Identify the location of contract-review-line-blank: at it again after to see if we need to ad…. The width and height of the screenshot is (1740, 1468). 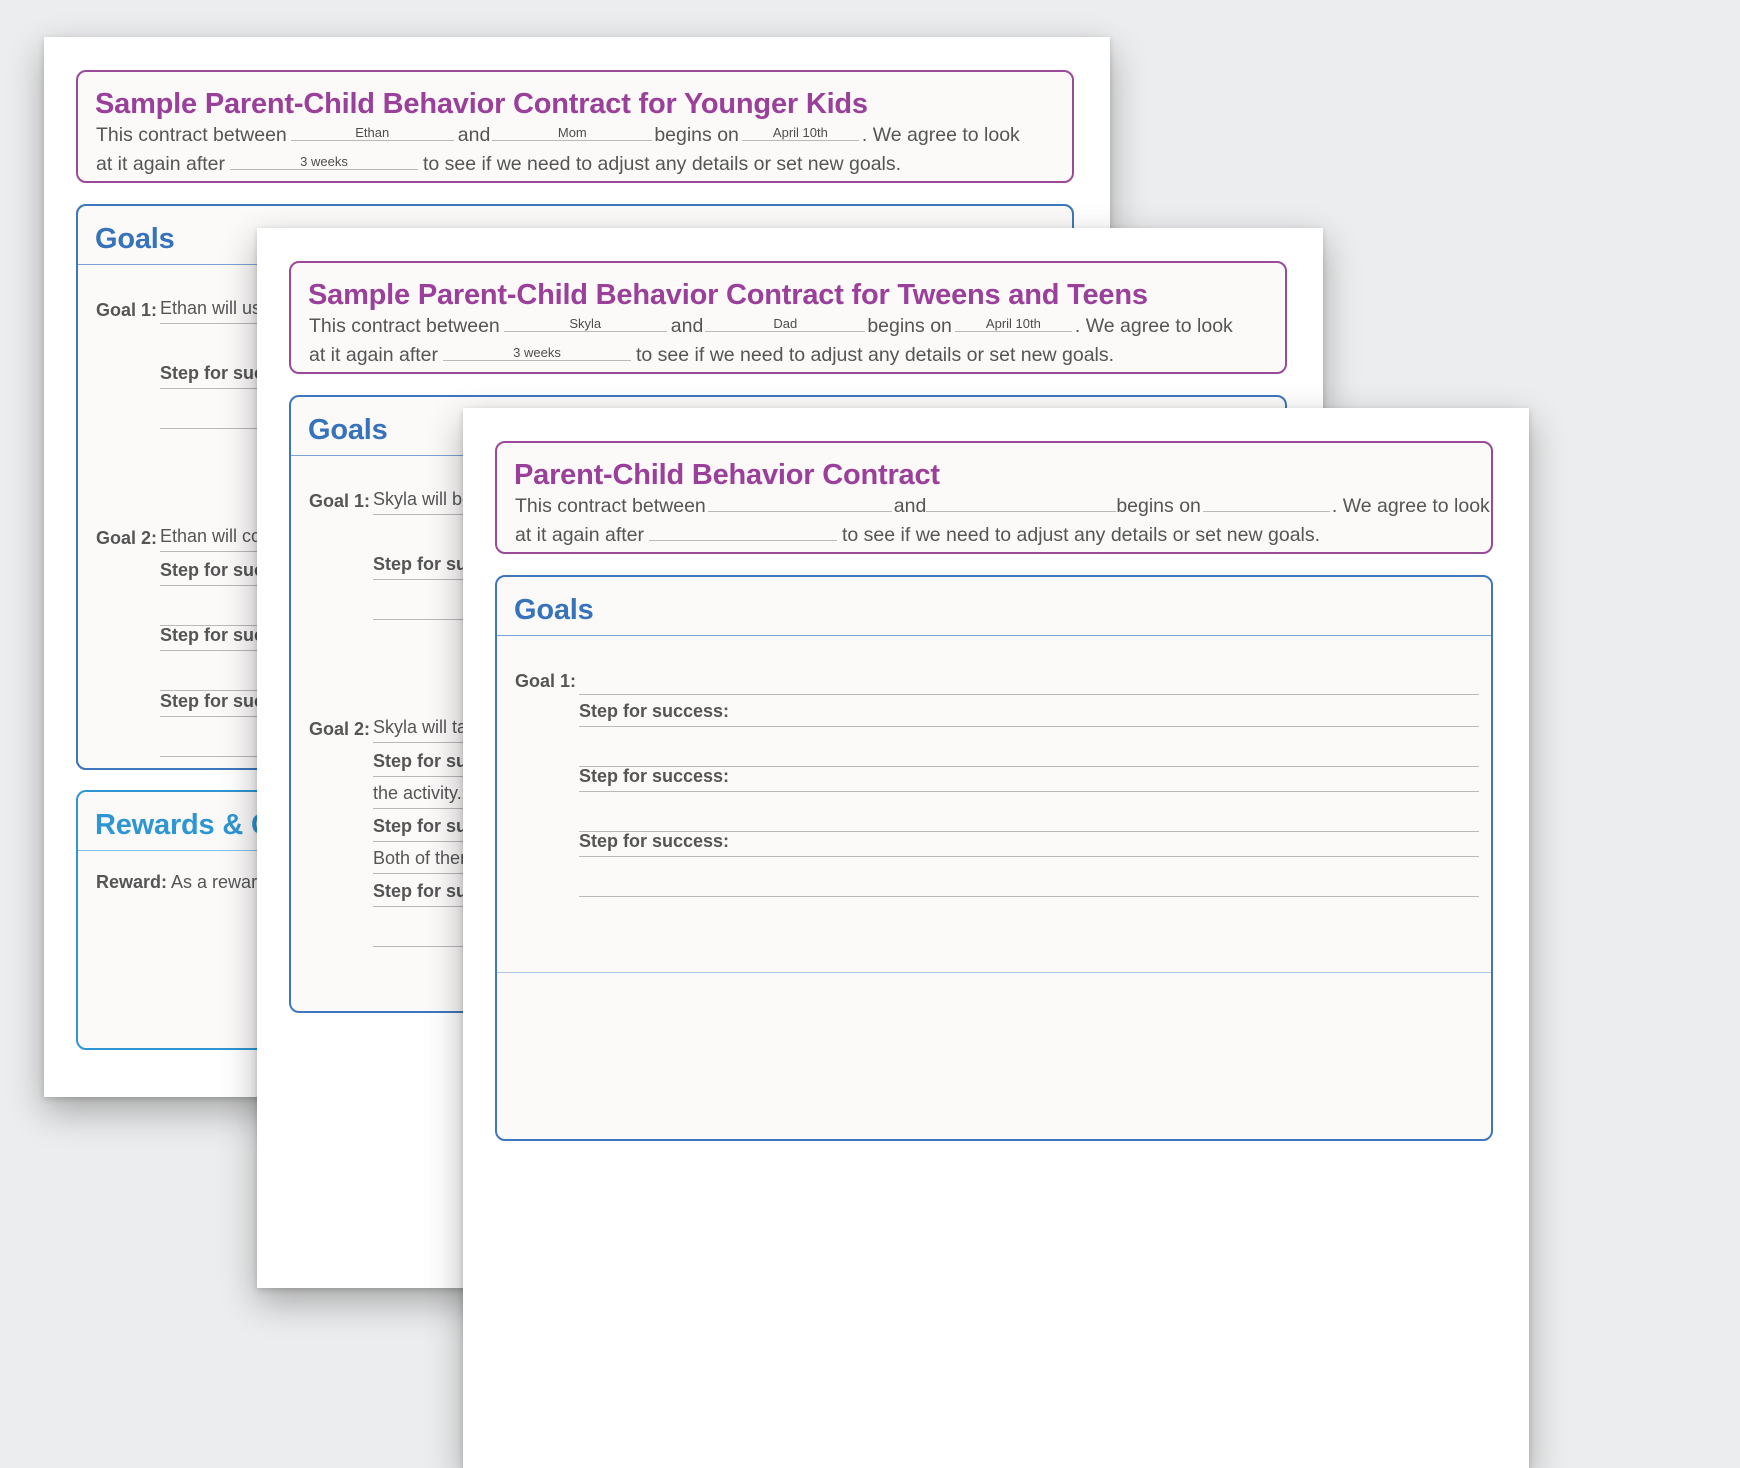
(917, 535).